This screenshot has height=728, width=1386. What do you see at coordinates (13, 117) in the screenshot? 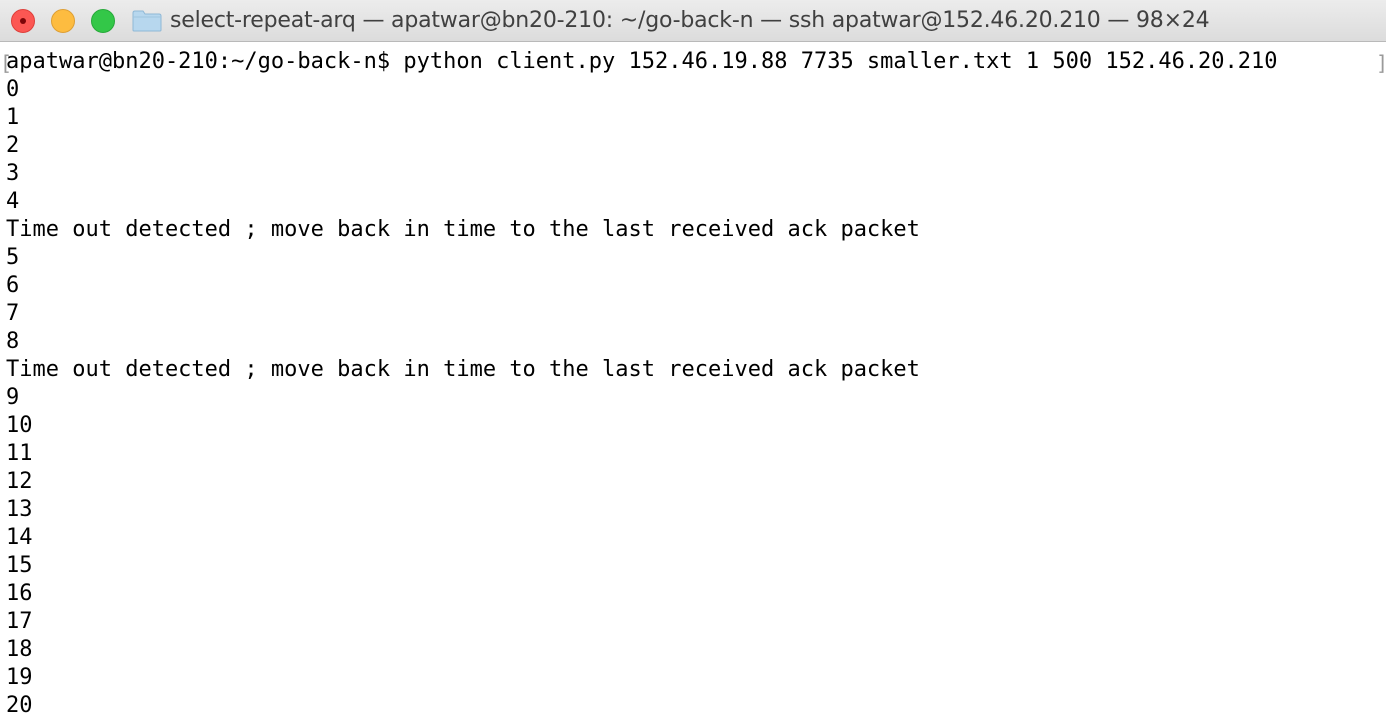
I see `output-line: 1` at bounding box center [13, 117].